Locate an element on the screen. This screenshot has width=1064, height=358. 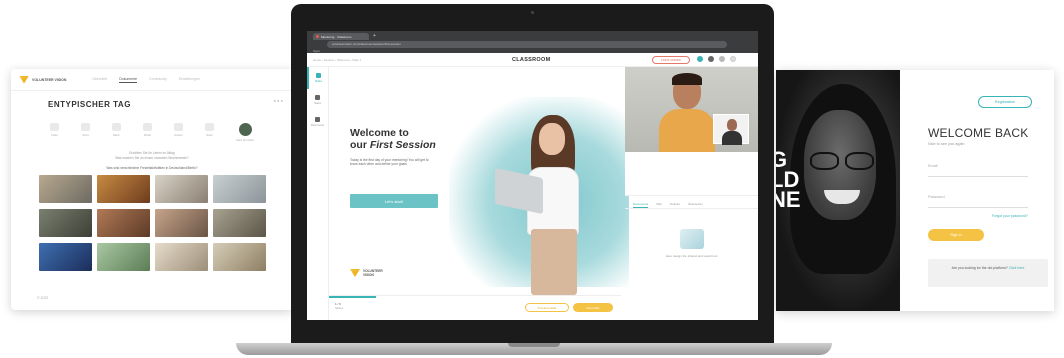
lets-start-button: Let's start! is located at coordinates (394, 201).